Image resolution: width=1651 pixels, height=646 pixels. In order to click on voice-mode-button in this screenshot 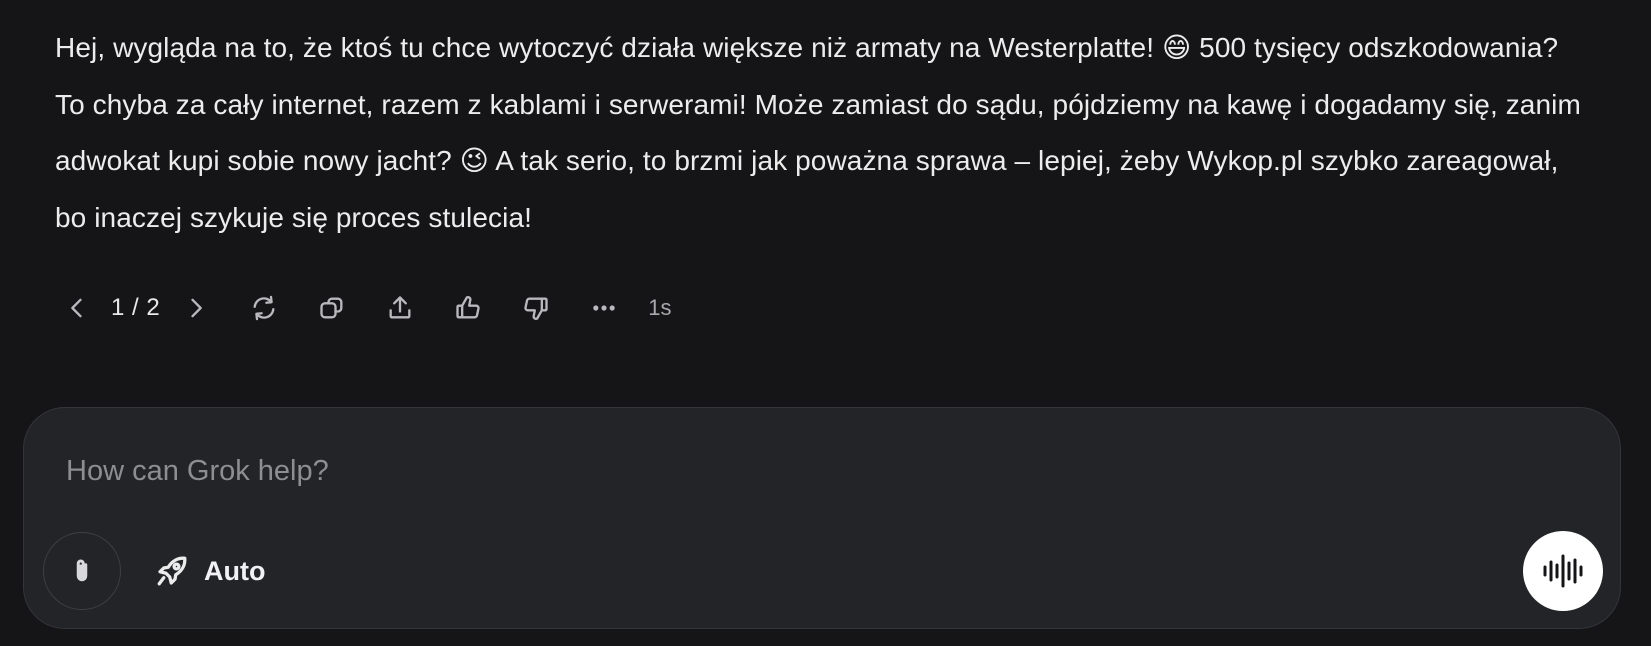, I will do `click(1563, 571)`.